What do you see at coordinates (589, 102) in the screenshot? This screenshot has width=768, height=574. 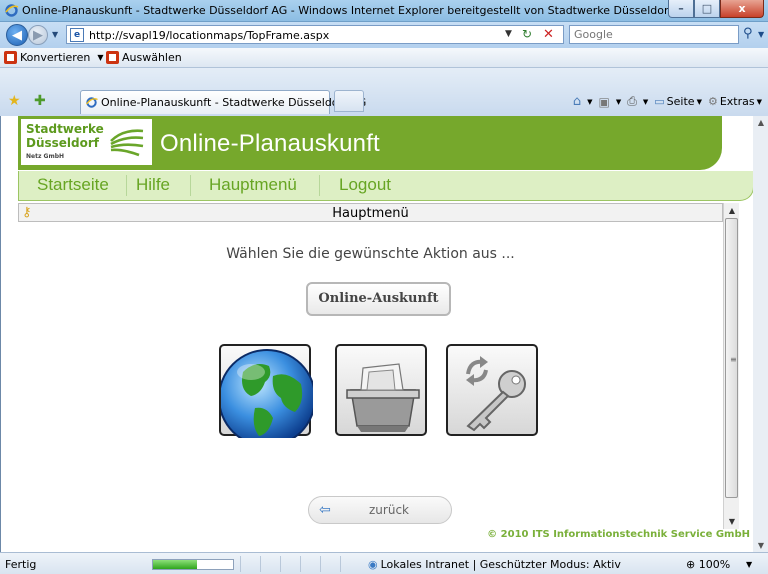 I see `home-dropdown-icon: ▼` at bounding box center [589, 102].